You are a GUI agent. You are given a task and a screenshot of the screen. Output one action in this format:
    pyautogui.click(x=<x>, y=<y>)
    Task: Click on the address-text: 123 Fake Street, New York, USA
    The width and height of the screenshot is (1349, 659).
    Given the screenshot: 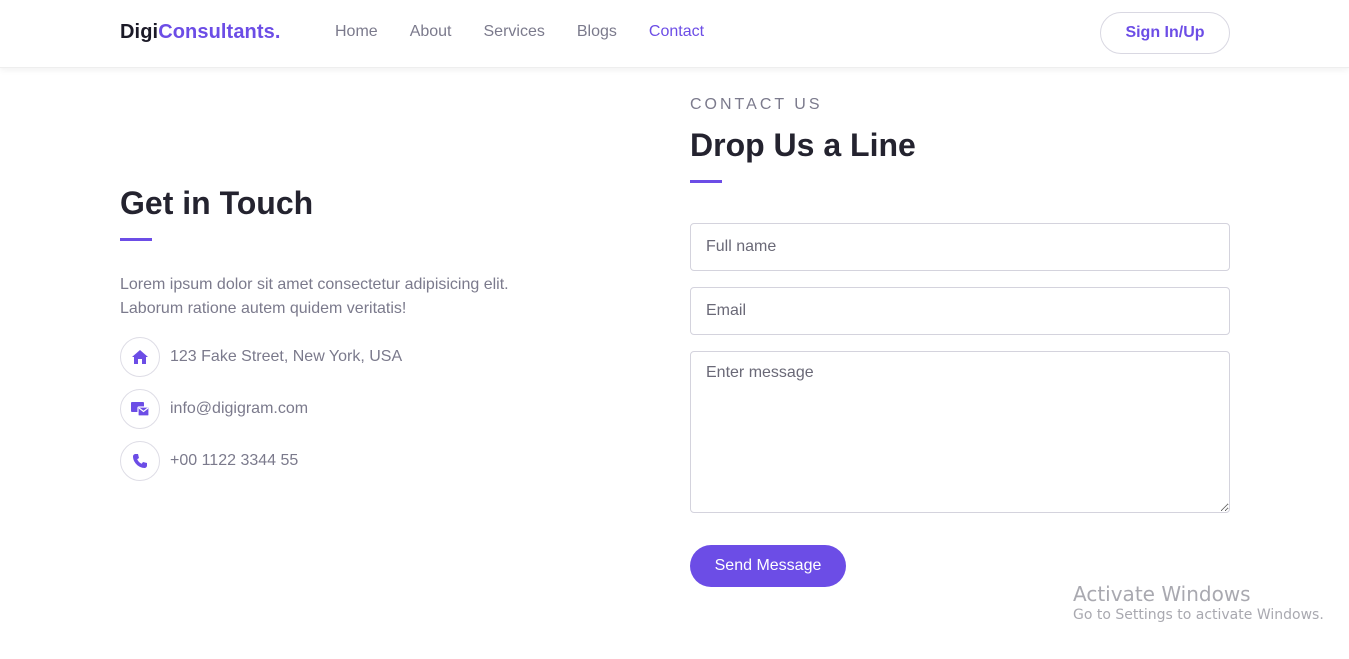 What is the action you would take?
    pyautogui.click(x=286, y=356)
    